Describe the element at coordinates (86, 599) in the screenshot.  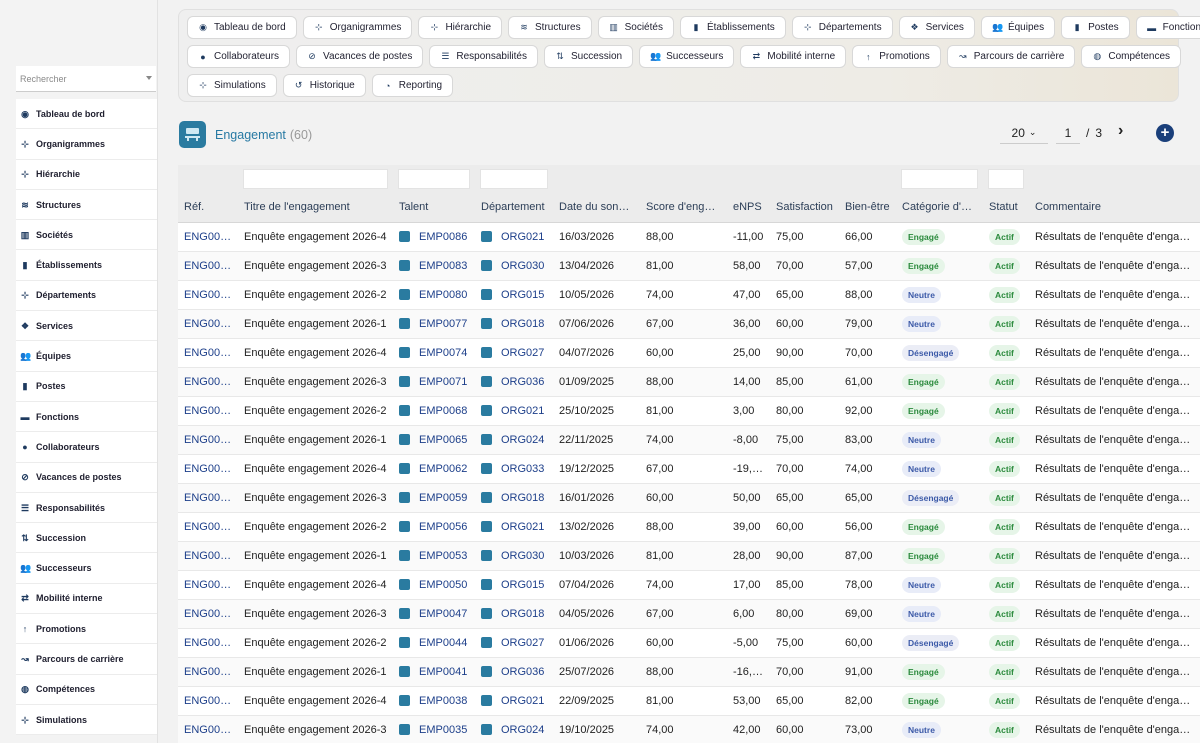
I see `sidebar-item-mobilite-interne: ⇄ Mobilité interne` at that location.